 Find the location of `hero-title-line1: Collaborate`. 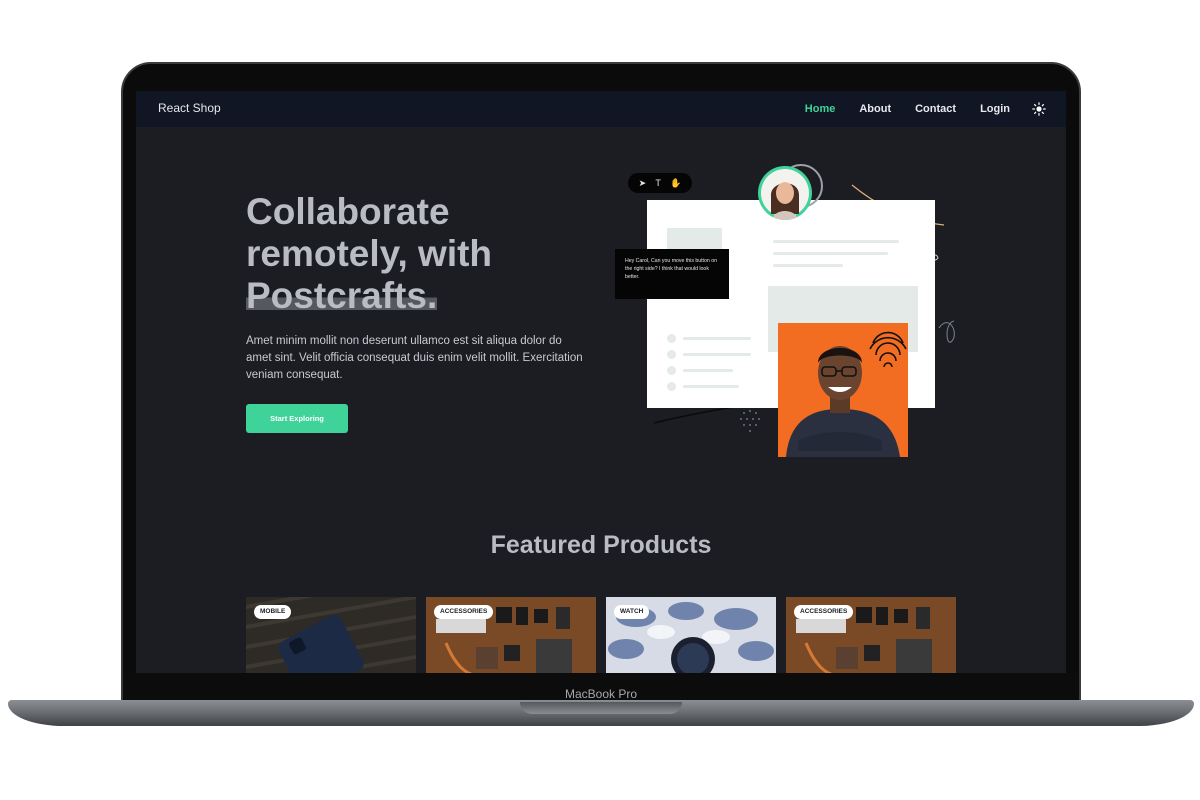

hero-title-line1: Collaborate is located at coordinates (348, 211).